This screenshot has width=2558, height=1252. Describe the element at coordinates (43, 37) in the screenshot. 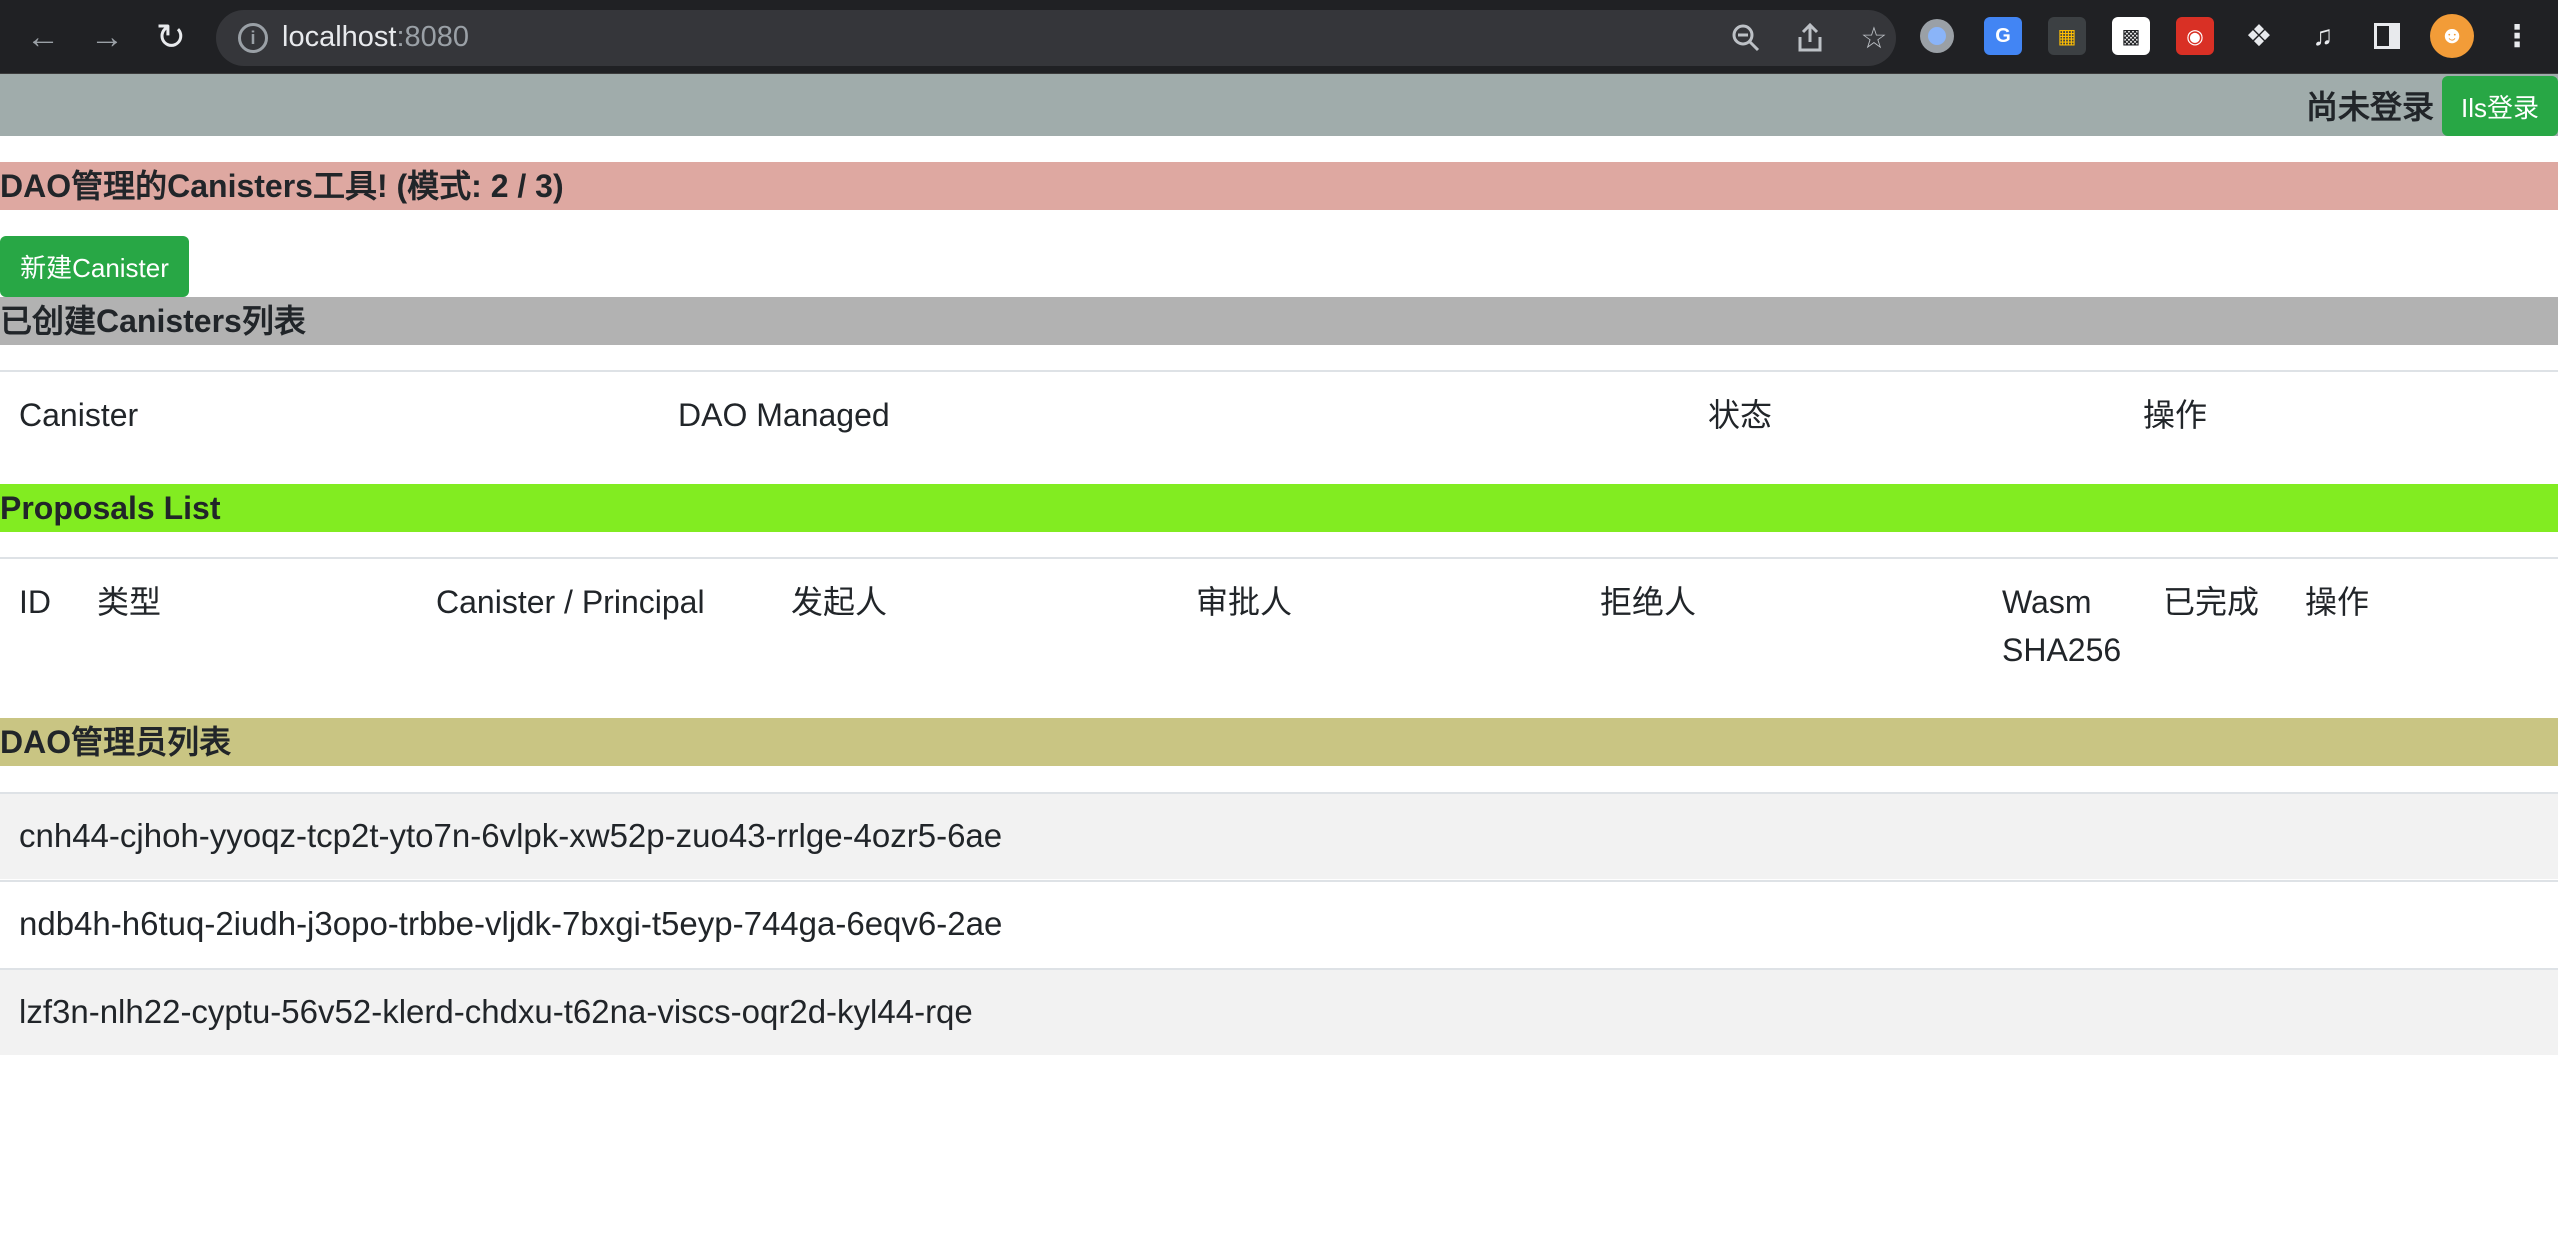

I see `arrow-left-icon: ←` at that location.